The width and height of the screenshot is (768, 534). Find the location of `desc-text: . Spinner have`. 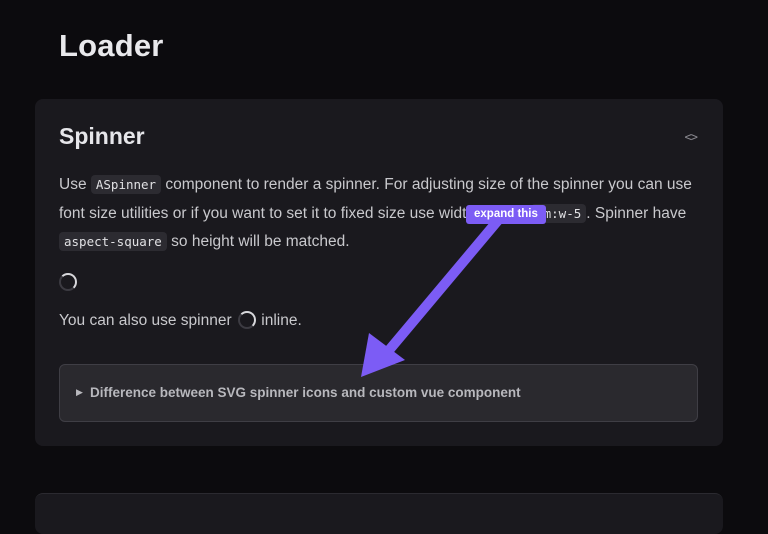

desc-text: . Spinner have is located at coordinates (636, 213).